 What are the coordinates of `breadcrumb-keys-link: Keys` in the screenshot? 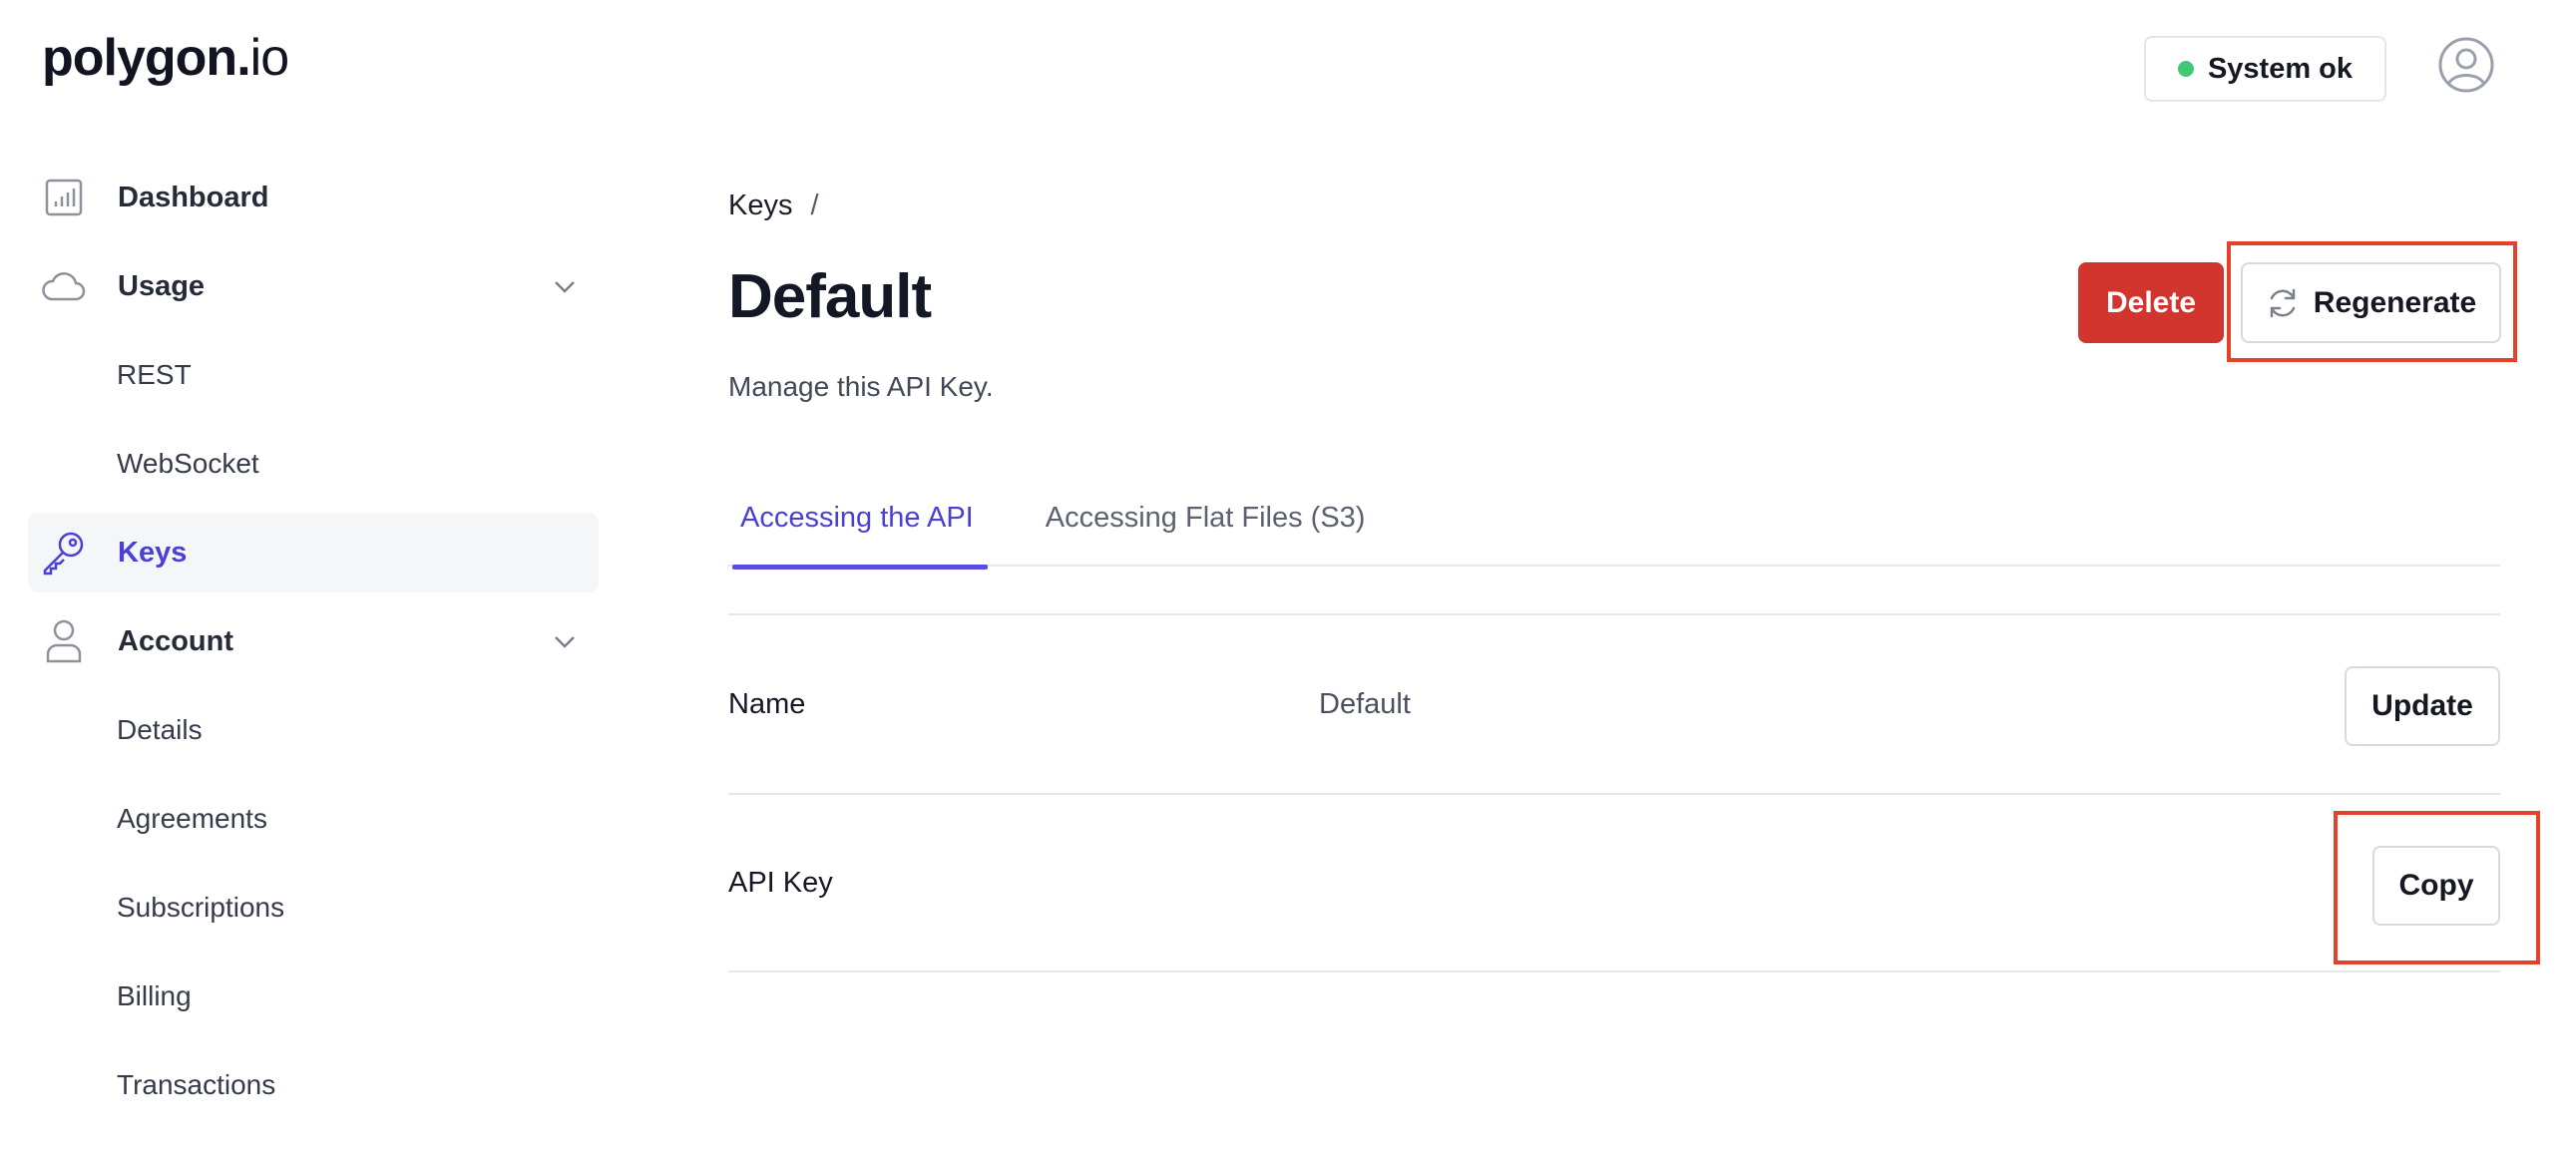 It's located at (760, 206).